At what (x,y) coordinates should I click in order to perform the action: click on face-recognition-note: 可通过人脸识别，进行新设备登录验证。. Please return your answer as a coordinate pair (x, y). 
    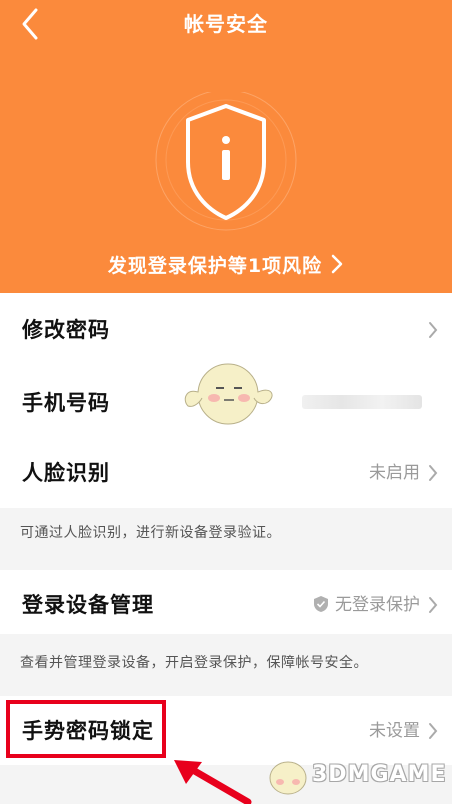
    Looking at the image, I should click on (226, 539).